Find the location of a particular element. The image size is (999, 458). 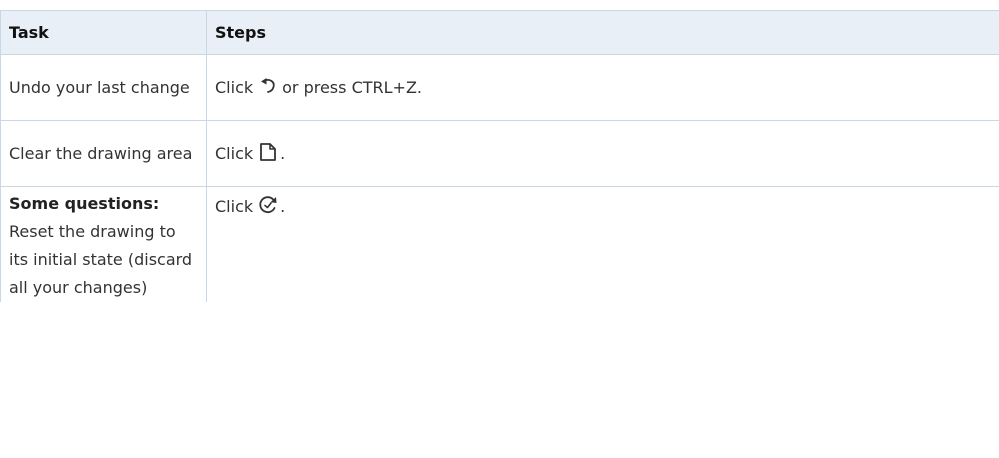

undo-icon is located at coordinates (268, 86).